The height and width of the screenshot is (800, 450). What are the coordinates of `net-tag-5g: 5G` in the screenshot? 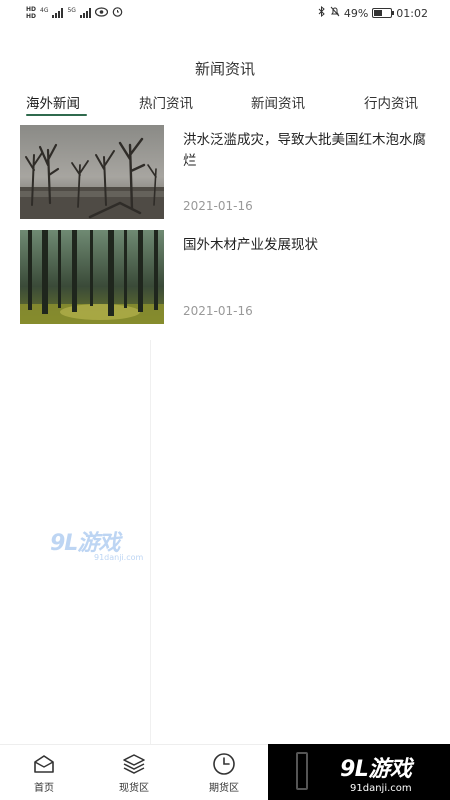 It's located at (71, 10).